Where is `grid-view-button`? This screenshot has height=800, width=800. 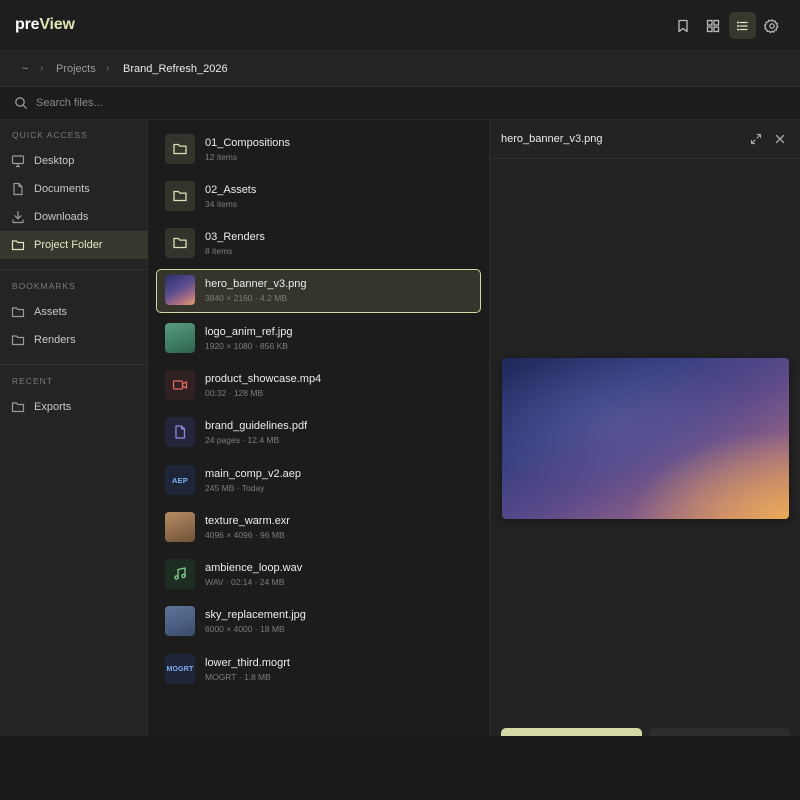 grid-view-button is located at coordinates (712, 25).